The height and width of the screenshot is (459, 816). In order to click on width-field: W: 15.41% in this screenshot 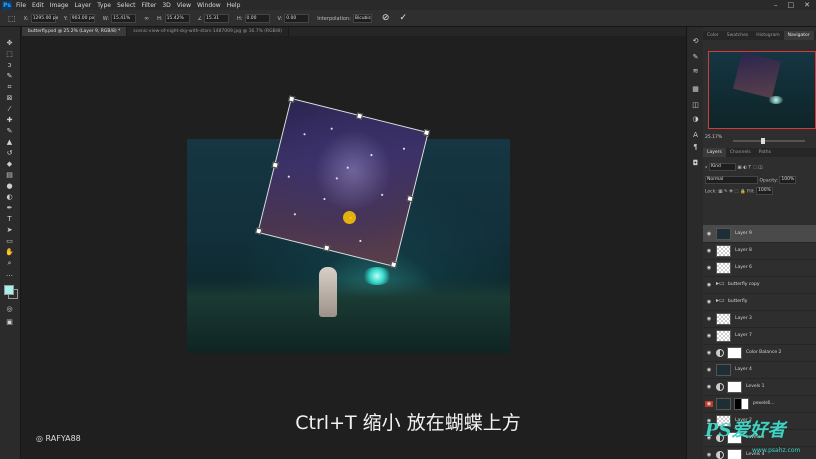, I will do `click(120, 18)`.